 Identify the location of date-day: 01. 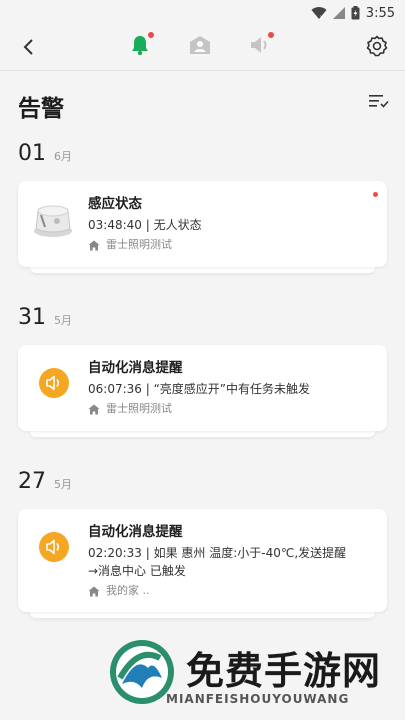
(32, 153).